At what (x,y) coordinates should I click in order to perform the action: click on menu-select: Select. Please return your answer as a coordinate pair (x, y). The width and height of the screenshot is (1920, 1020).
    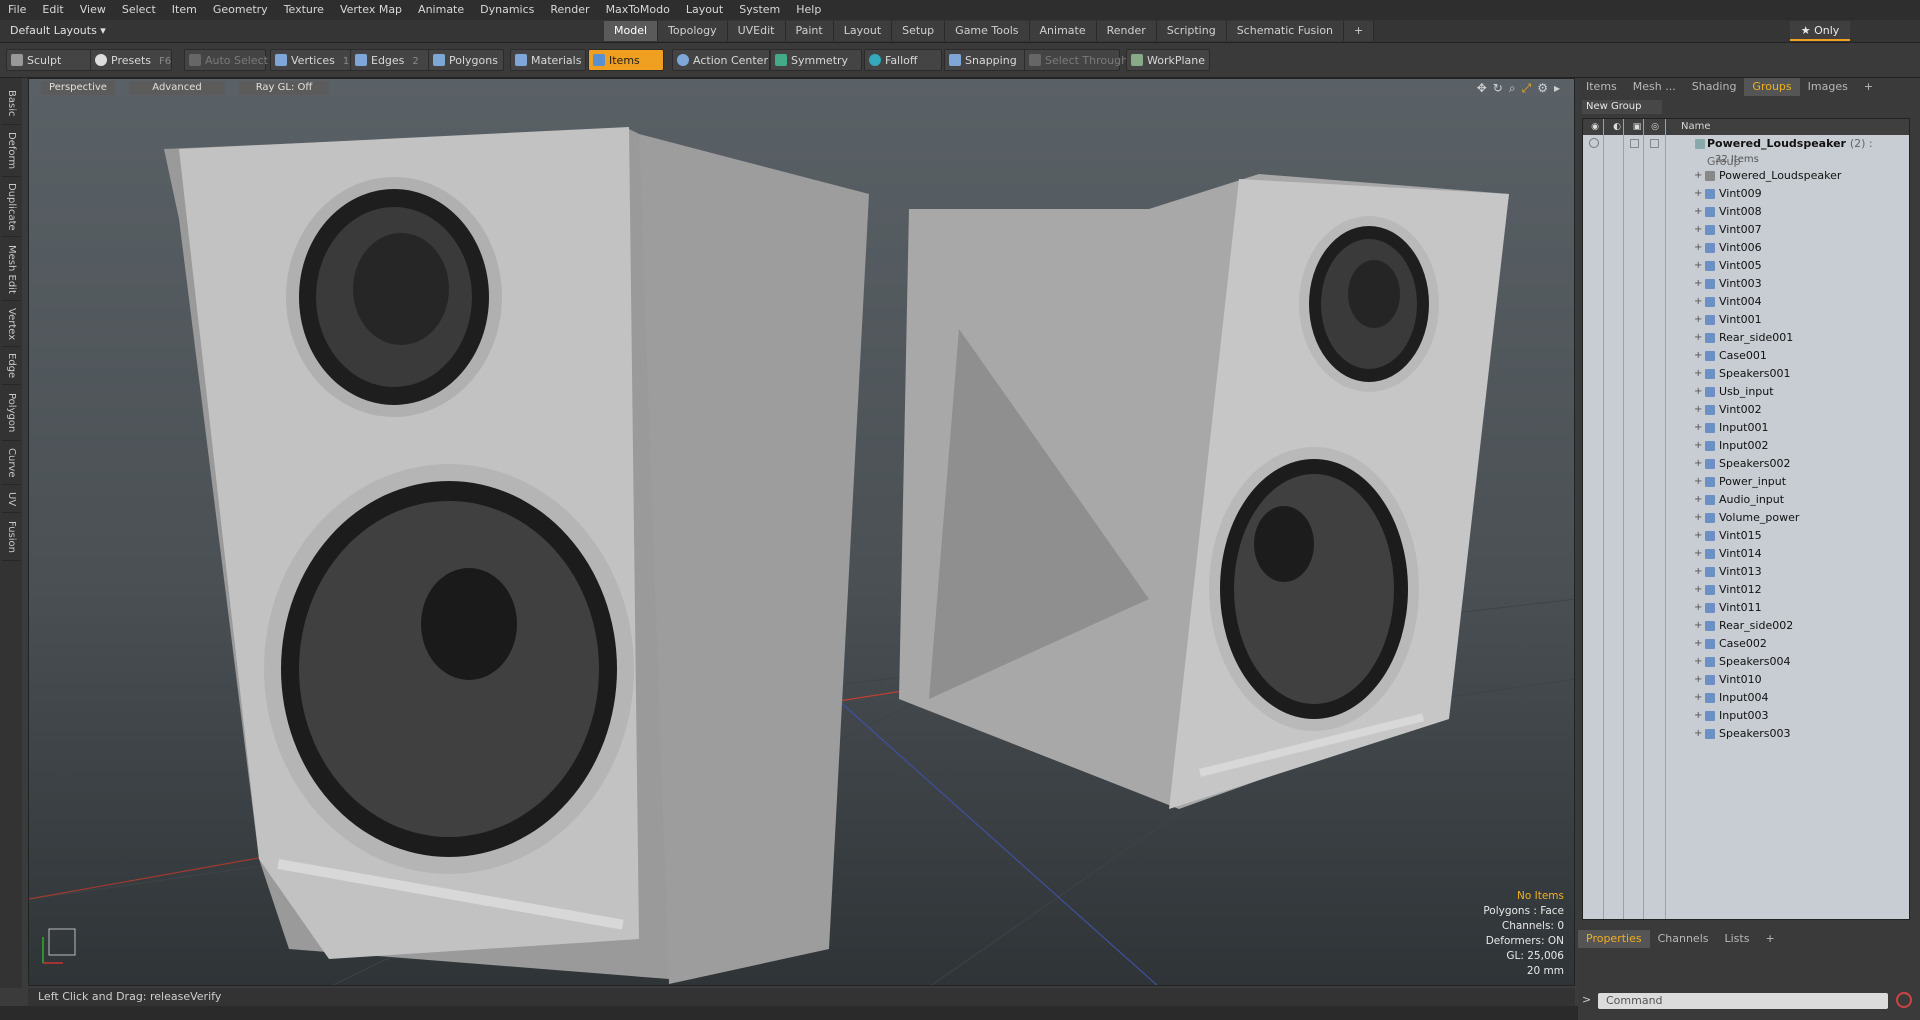
    Looking at the image, I should click on (139, 10).